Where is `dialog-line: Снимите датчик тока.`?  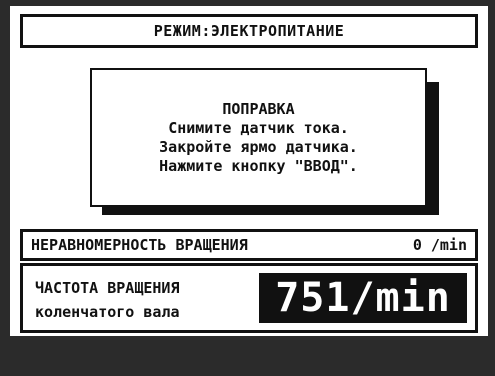
dialog-line: Снимите датчик тока. is located at coordinates (258, 127).